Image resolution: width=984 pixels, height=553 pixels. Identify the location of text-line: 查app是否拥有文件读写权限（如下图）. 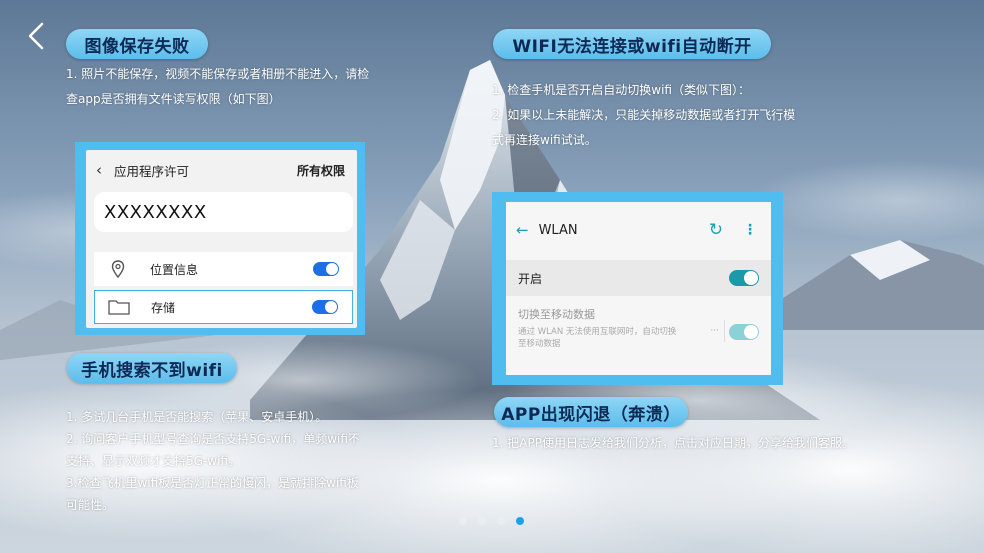
(173, 99).